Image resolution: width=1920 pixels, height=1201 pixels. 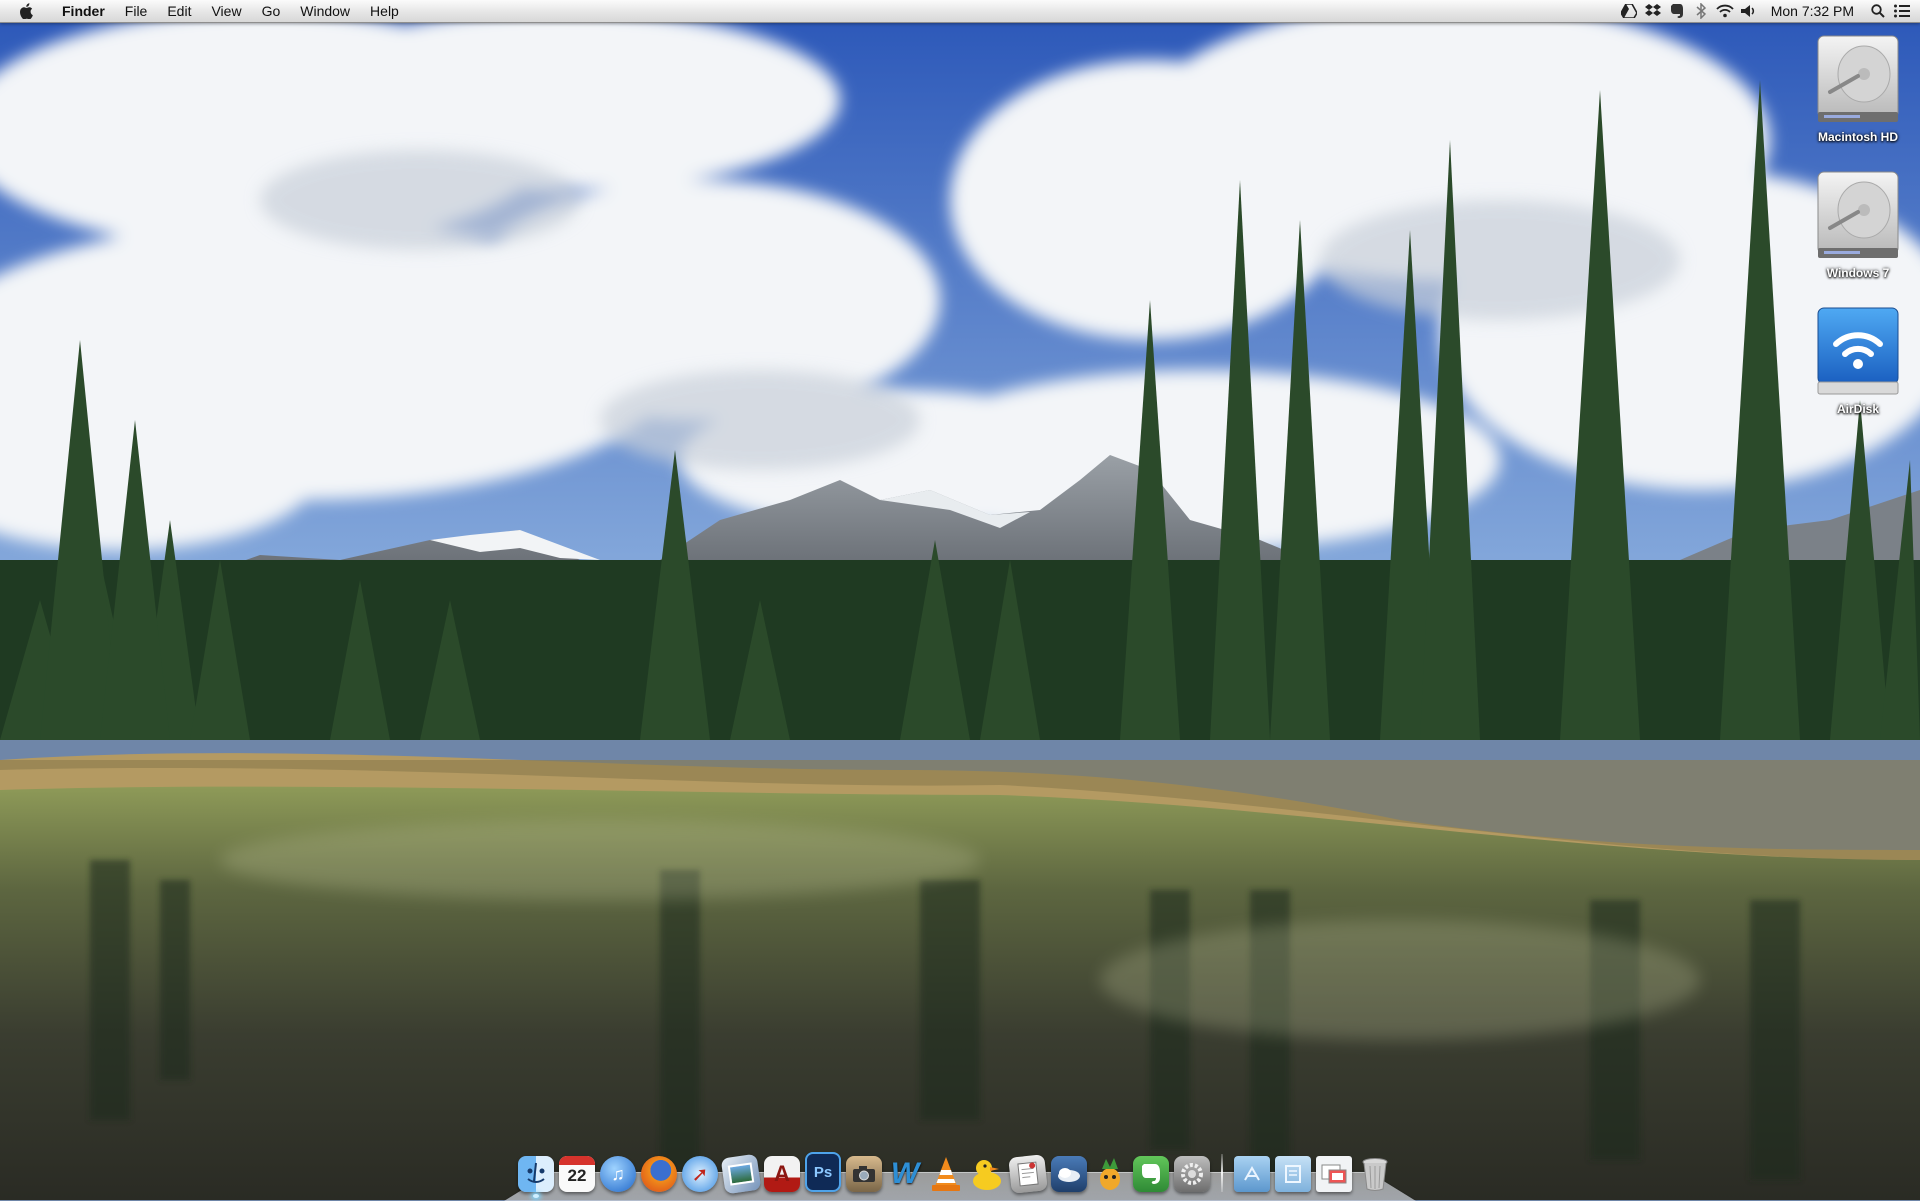 I want to click on wifi-icon, so click(x=1725, y=11).